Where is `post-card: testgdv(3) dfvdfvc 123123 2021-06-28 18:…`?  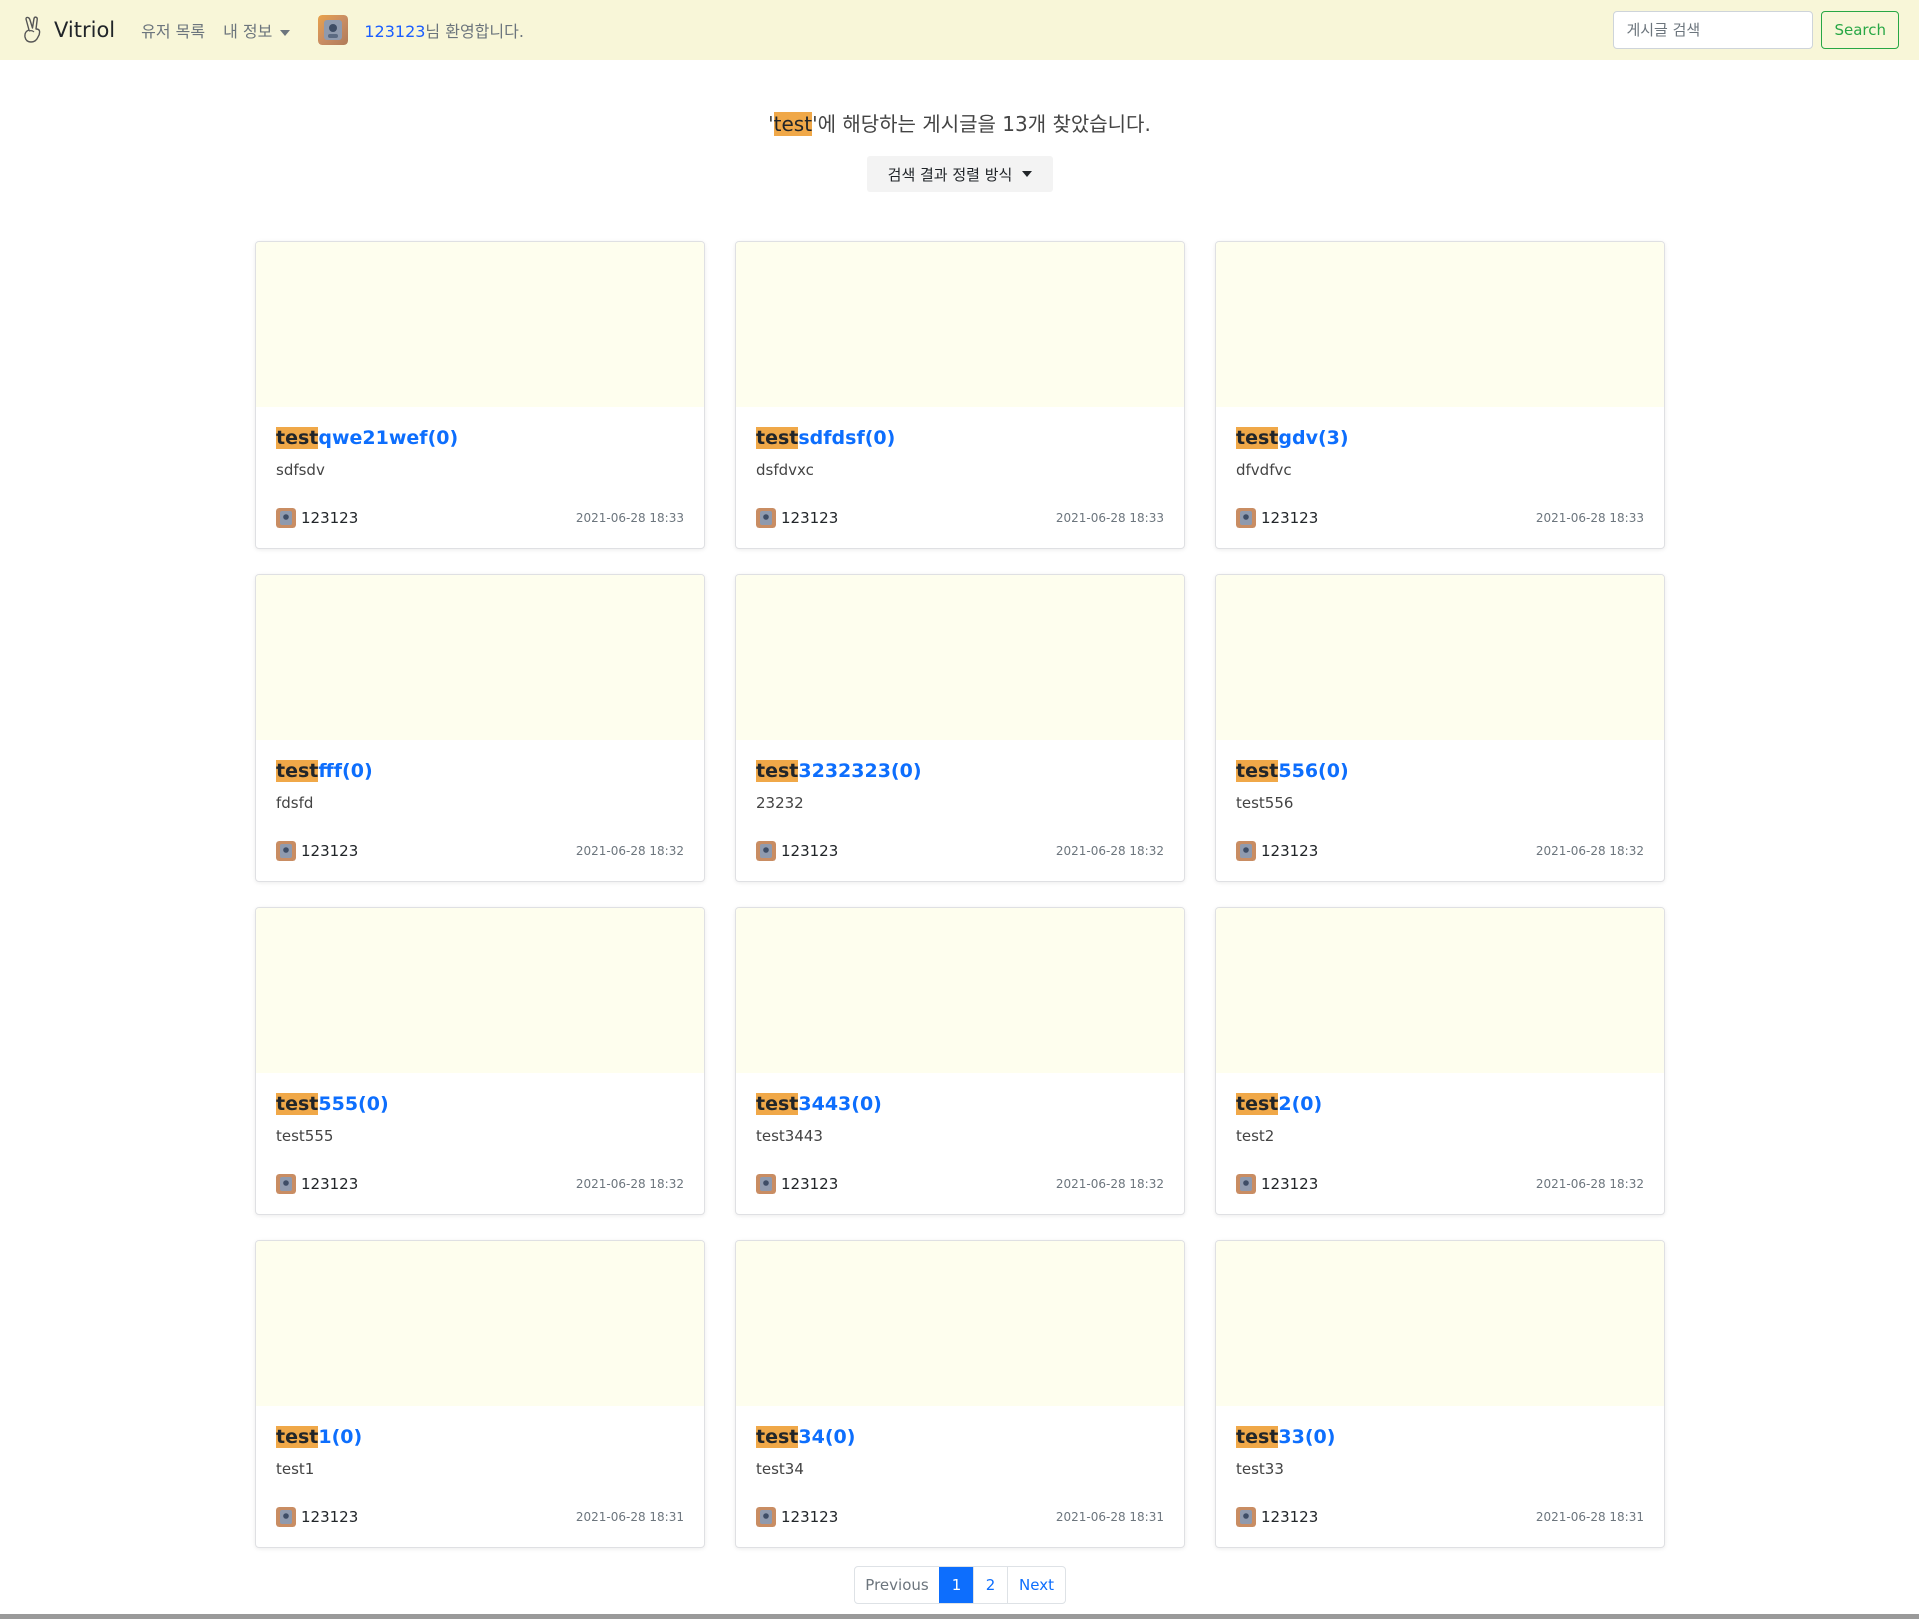
post-card: testgdv(3) dfvdfvc 123123 2021-06-28 18:… is located at coordinates (1440, 395).